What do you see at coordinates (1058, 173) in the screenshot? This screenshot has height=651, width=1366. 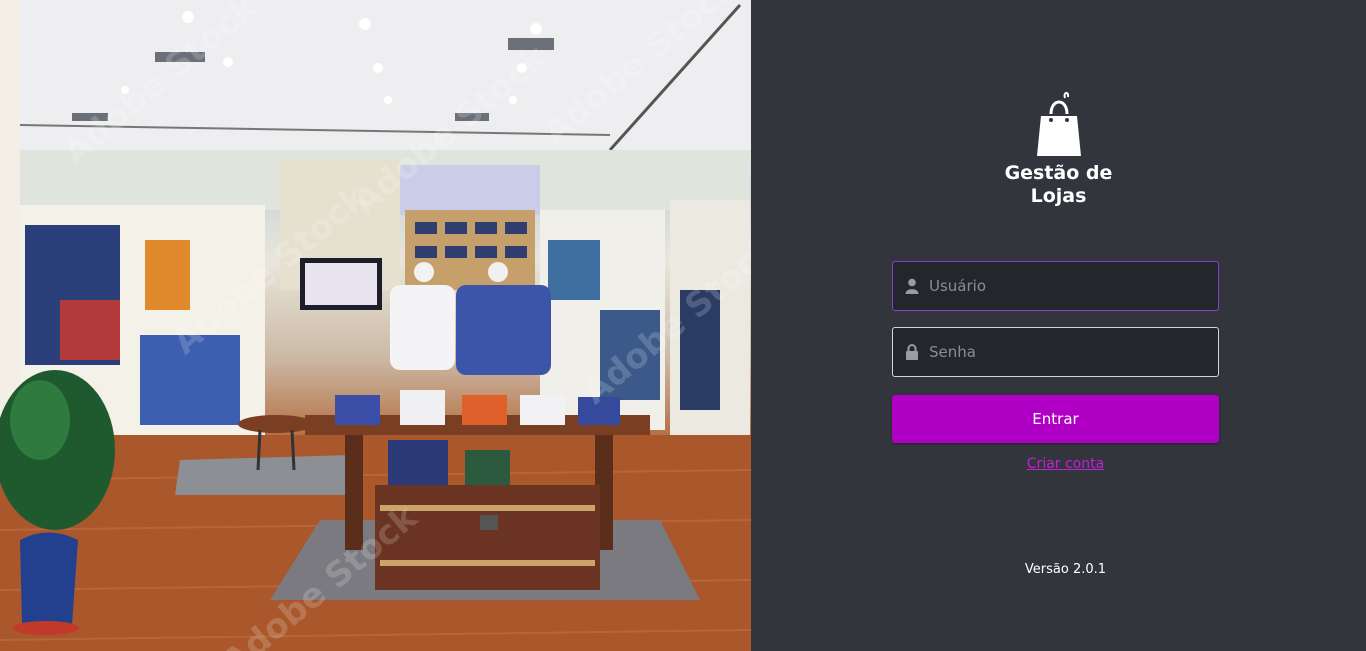 I see `app-title-line1: Gestão de` at bounding box center [1058, 173].